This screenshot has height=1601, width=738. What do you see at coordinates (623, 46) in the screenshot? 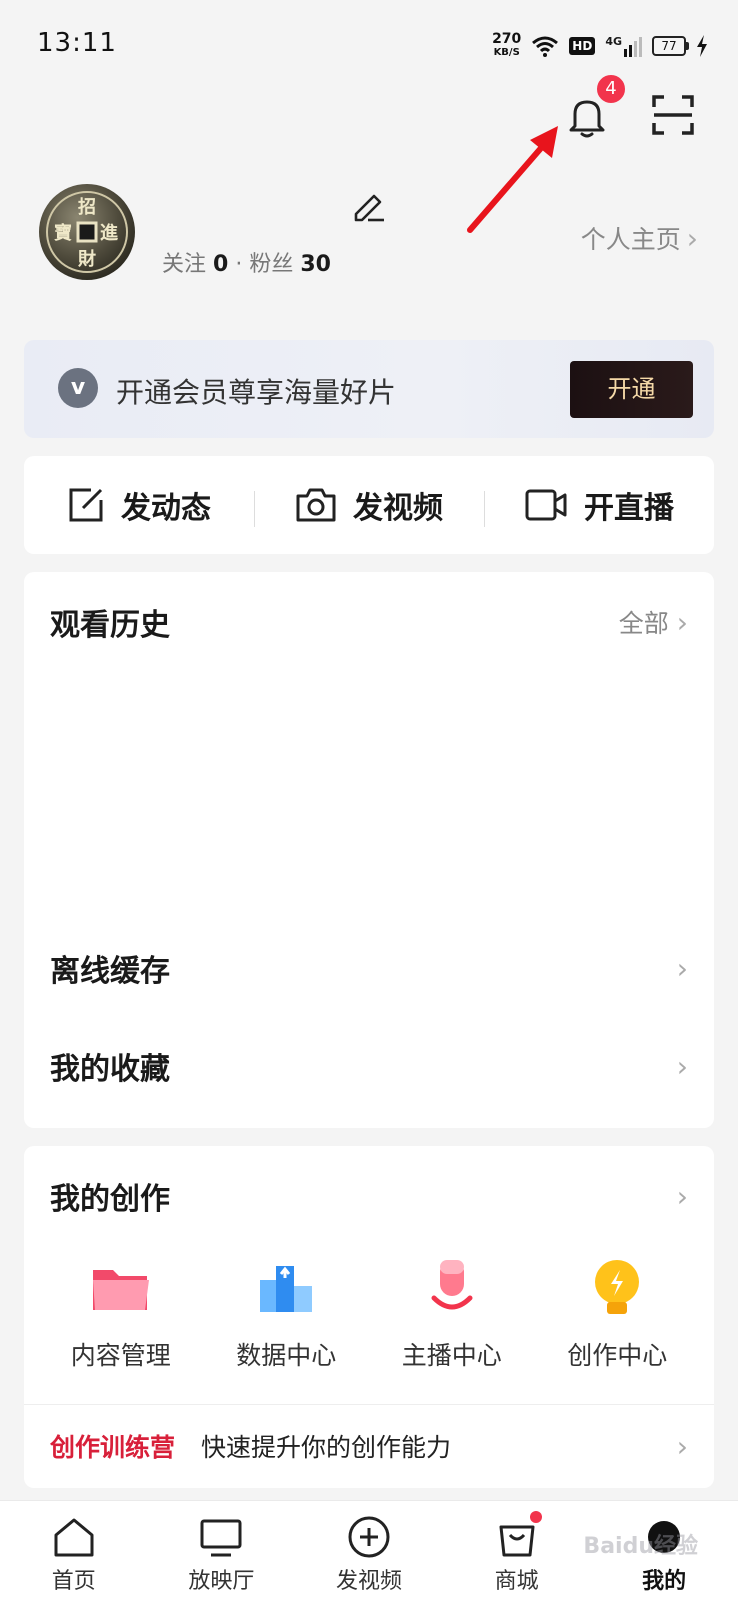
I see `signal-icon: 4G` at bounding box center [623, 46].